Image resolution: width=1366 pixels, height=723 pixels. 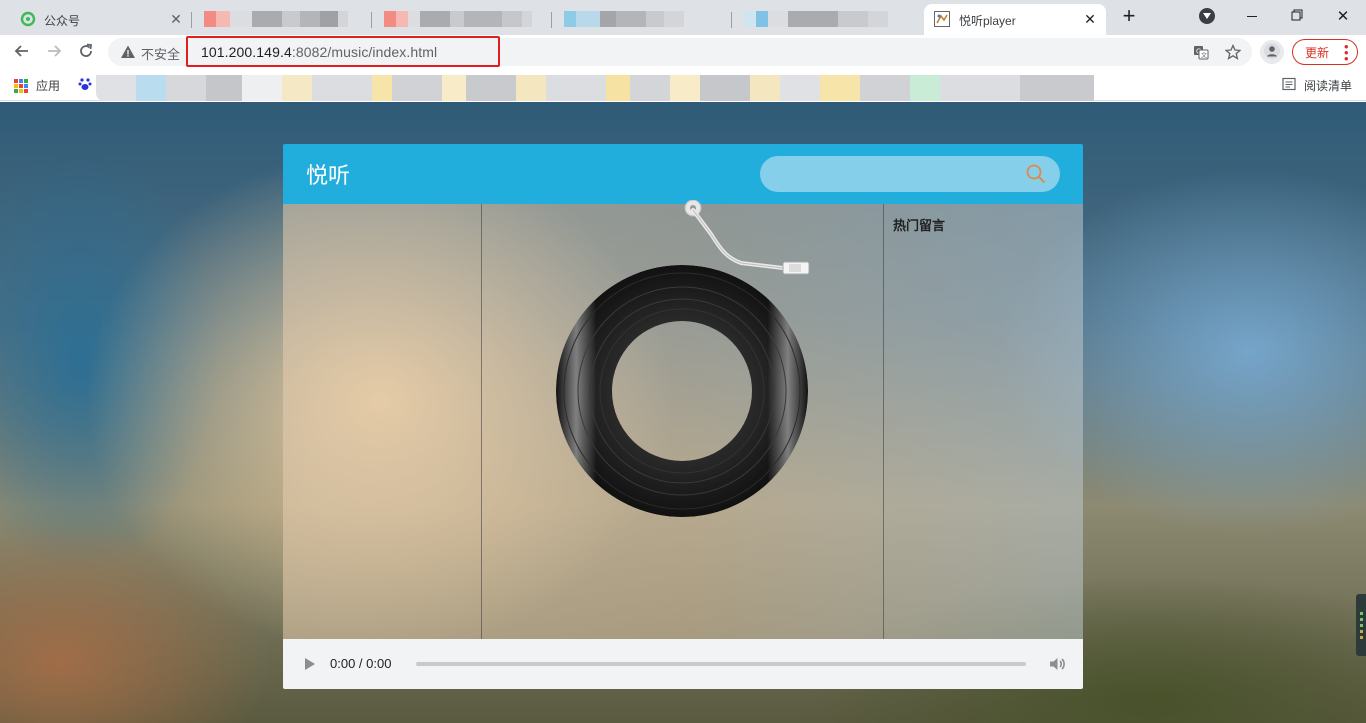 What do you see at coordinates (160, 53) in the screenshot?
I see `security-label: 不安全` at bounding box center [160, 53].